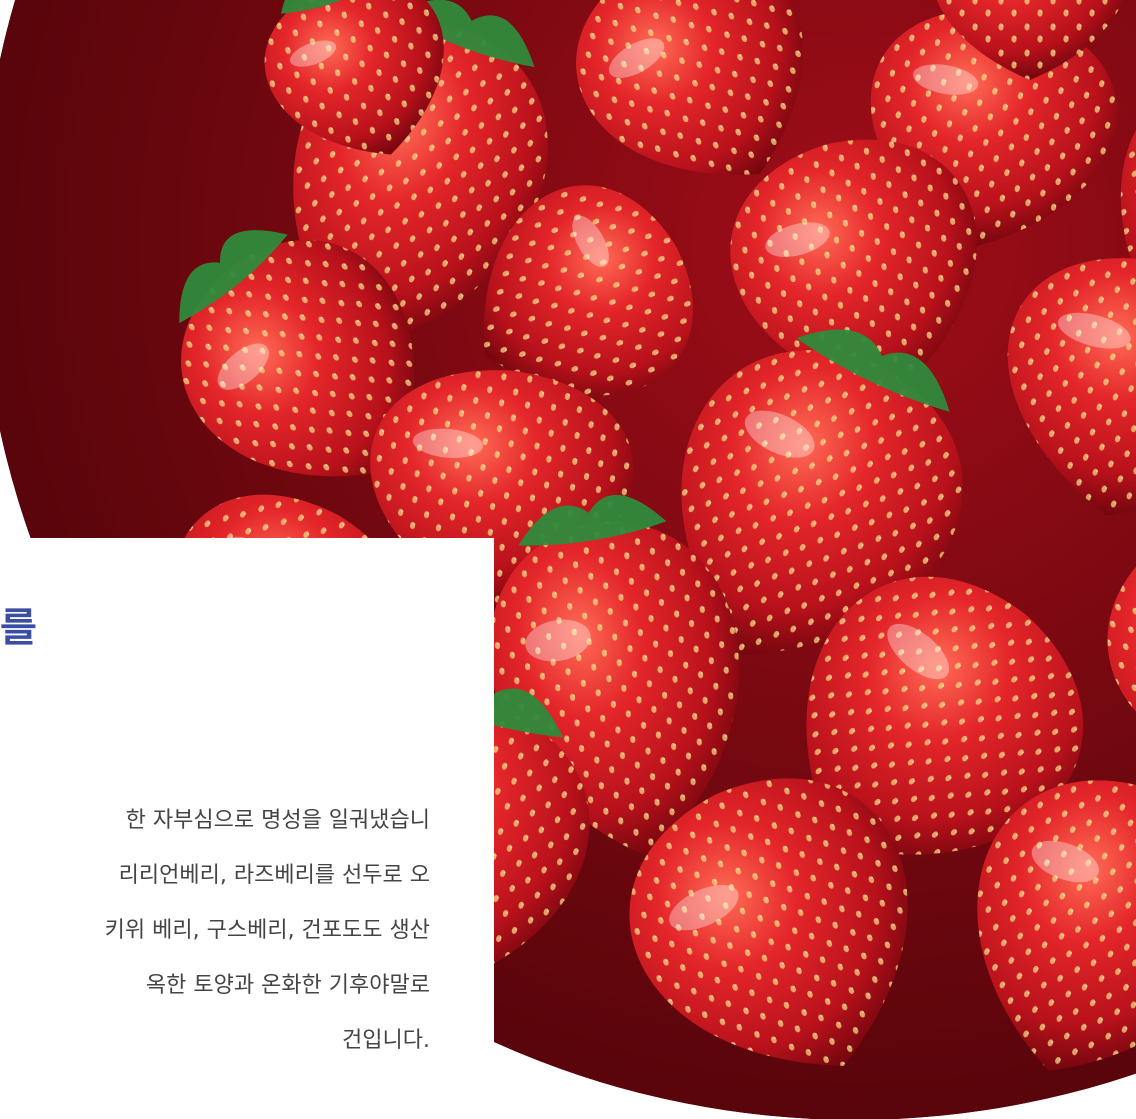  I want to click on card-title: 를, so click(18, 628).